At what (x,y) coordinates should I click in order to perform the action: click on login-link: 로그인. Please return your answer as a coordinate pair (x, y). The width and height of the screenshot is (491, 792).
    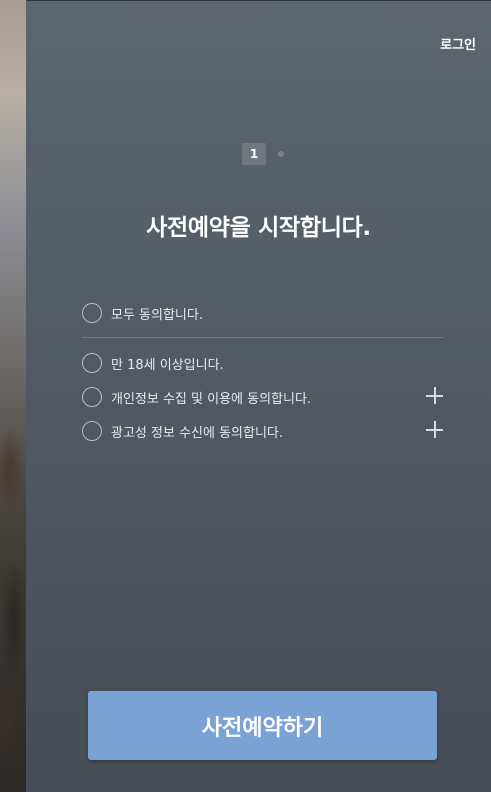
    Looking at the image, I should click on (458, 43).